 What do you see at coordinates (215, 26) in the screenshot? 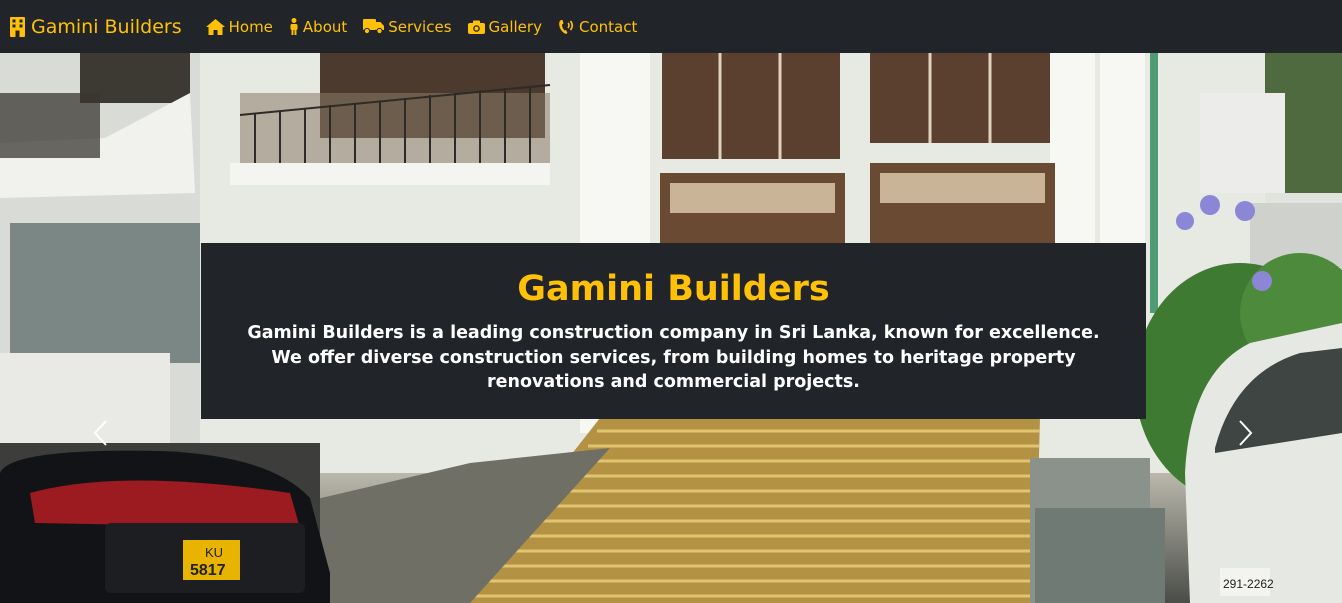
I see `home-icon` at bounding box center [215, 26].